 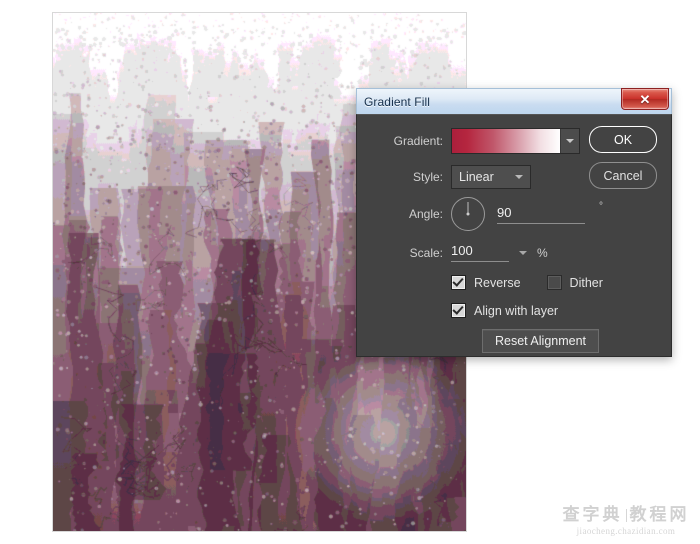 I want to click on watermark-divider, so click(x=626, y=515).